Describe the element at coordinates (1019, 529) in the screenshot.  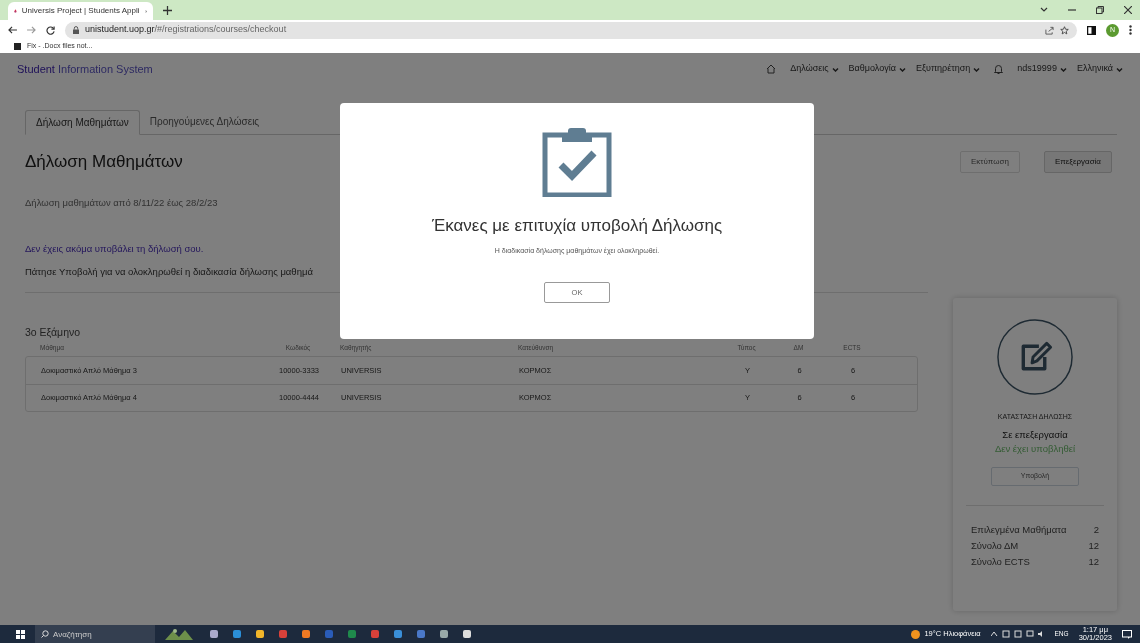
I see `summary-label: Επιλεγμένα Μαθήματα` at that location.